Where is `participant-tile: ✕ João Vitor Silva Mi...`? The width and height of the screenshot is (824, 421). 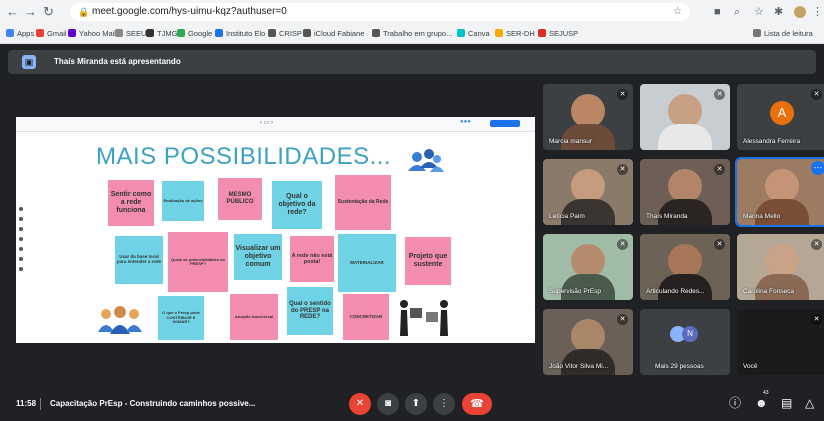 participant-tile: ✕ João Vitor Silva Mi... is located at coordinates (588, 342).